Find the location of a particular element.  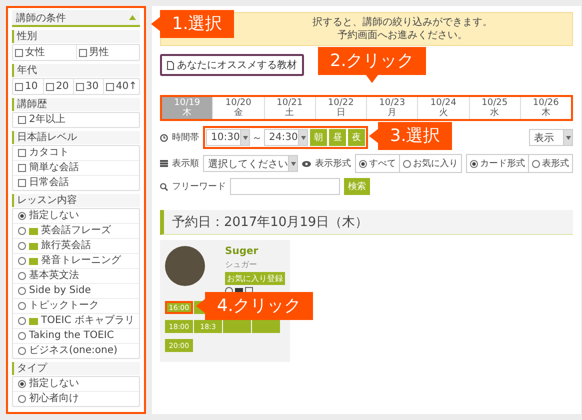

order-select: 選択してください is located at coordinates (250, 163).